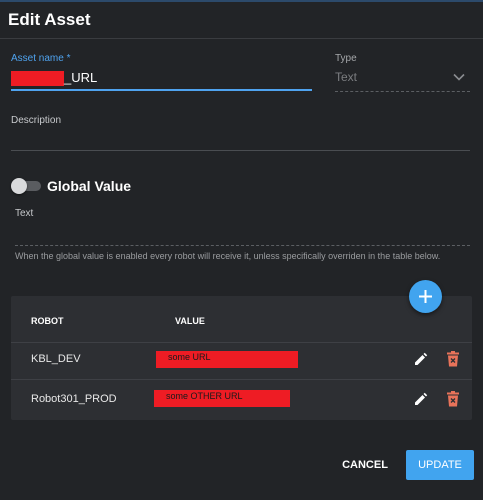  What do you see at coordinates (24, 213) in the screenshot?
I see `text-label: Text` at bounding box center [24, 213].